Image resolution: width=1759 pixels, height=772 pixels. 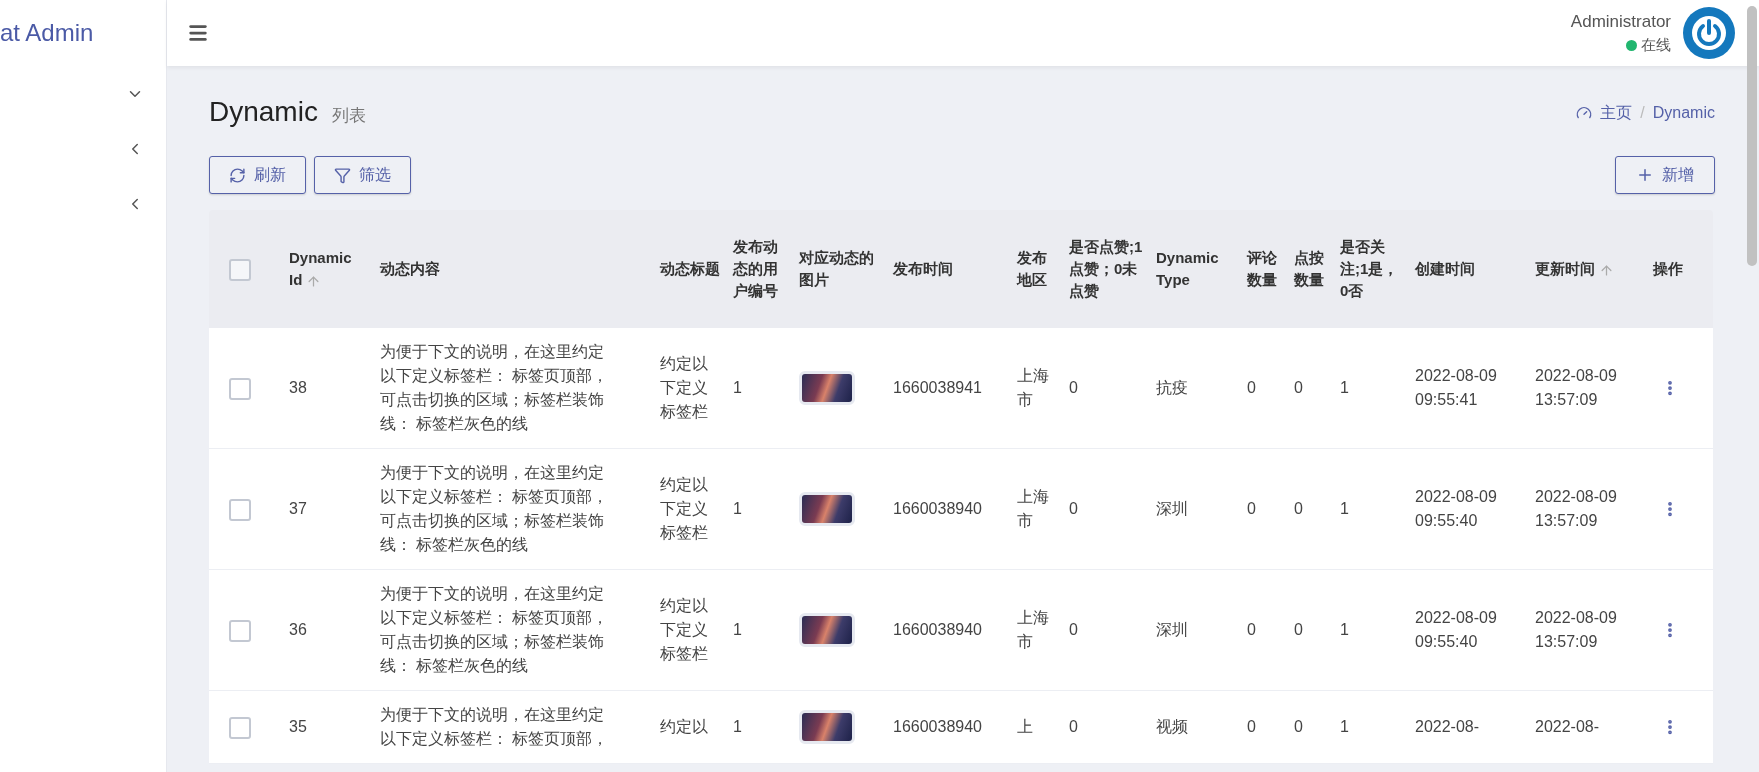 I want to click on time-cell: 1660038941, so click(x=937, y=387).